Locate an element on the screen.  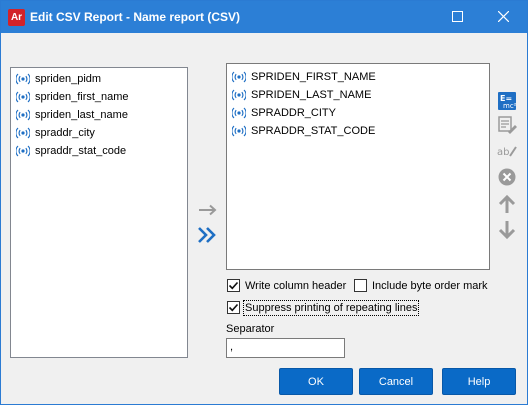
field-label: spriden_last_name is located at coordinates (81, 115).